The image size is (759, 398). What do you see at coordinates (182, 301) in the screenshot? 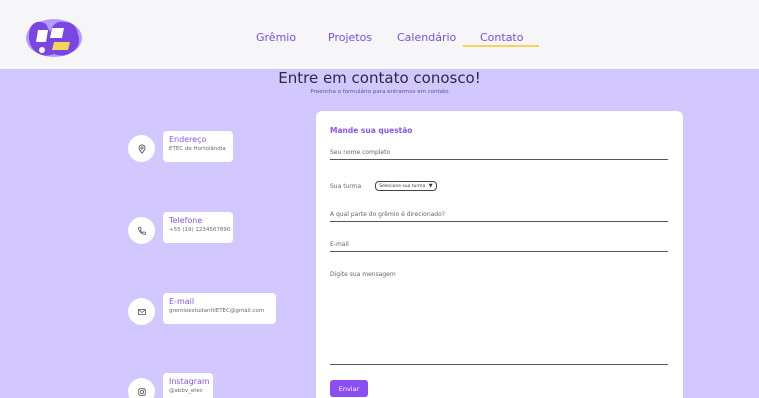
I see `contact-label: E-mail` at bounding box center [182, 301].